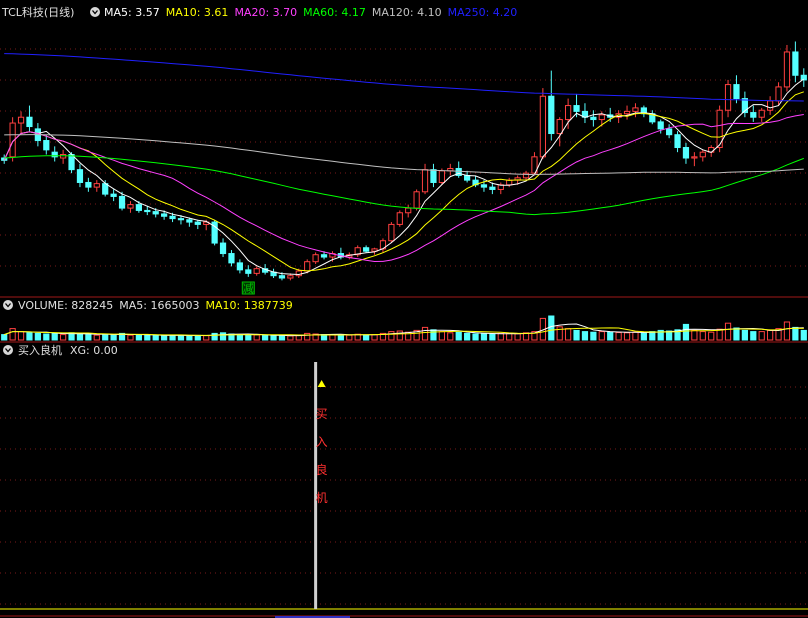 This screenshot has height=618, width=808. Describe the element at coordinates (248, 305) in the screenshot. I see `legend-ma10: MA10: 1387739` at that location.